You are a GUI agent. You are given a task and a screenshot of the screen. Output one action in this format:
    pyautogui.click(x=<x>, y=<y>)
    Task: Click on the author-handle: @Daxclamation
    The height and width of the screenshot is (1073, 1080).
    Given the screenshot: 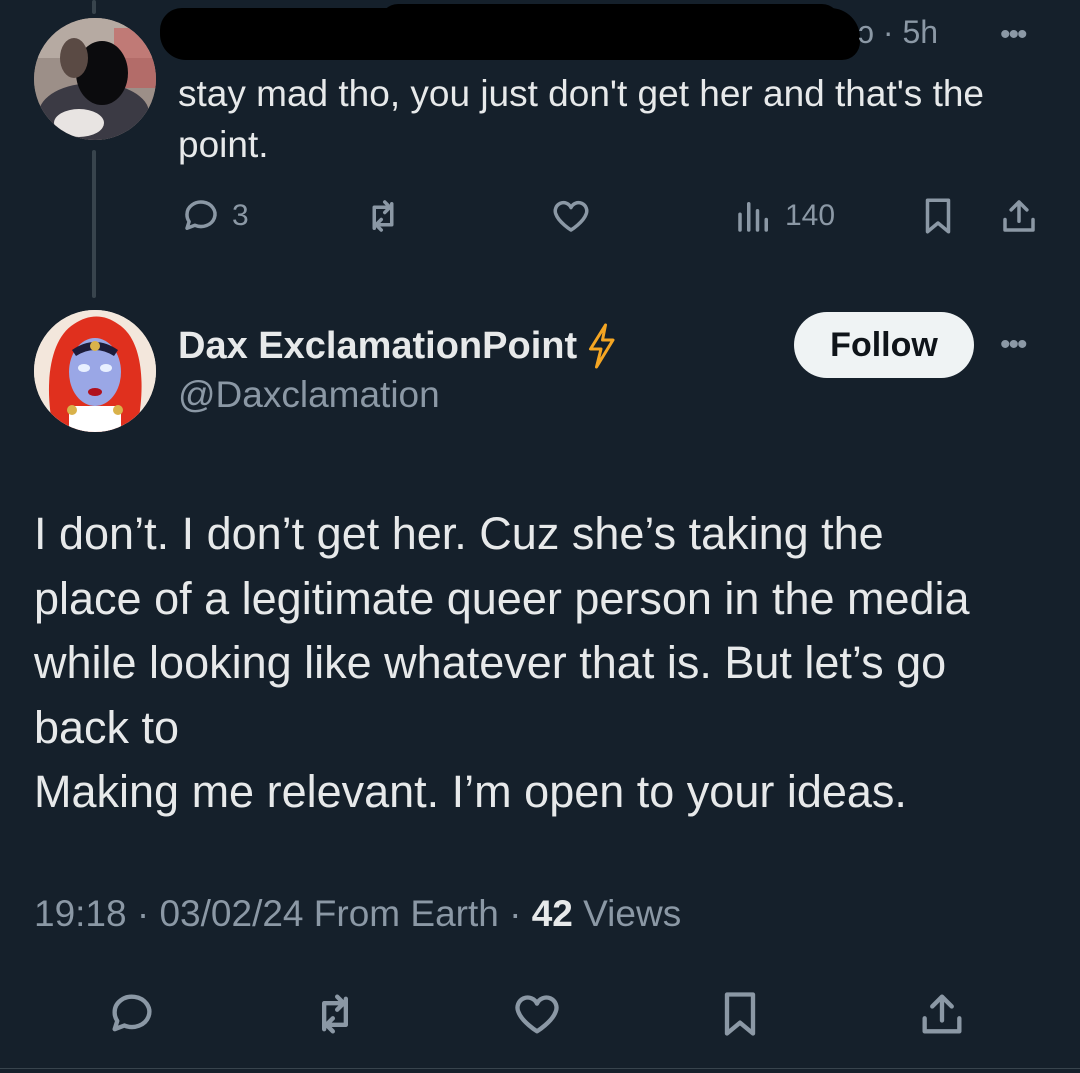 What is the action you would take?
    pyautogui.click(x=309, y=395)
    